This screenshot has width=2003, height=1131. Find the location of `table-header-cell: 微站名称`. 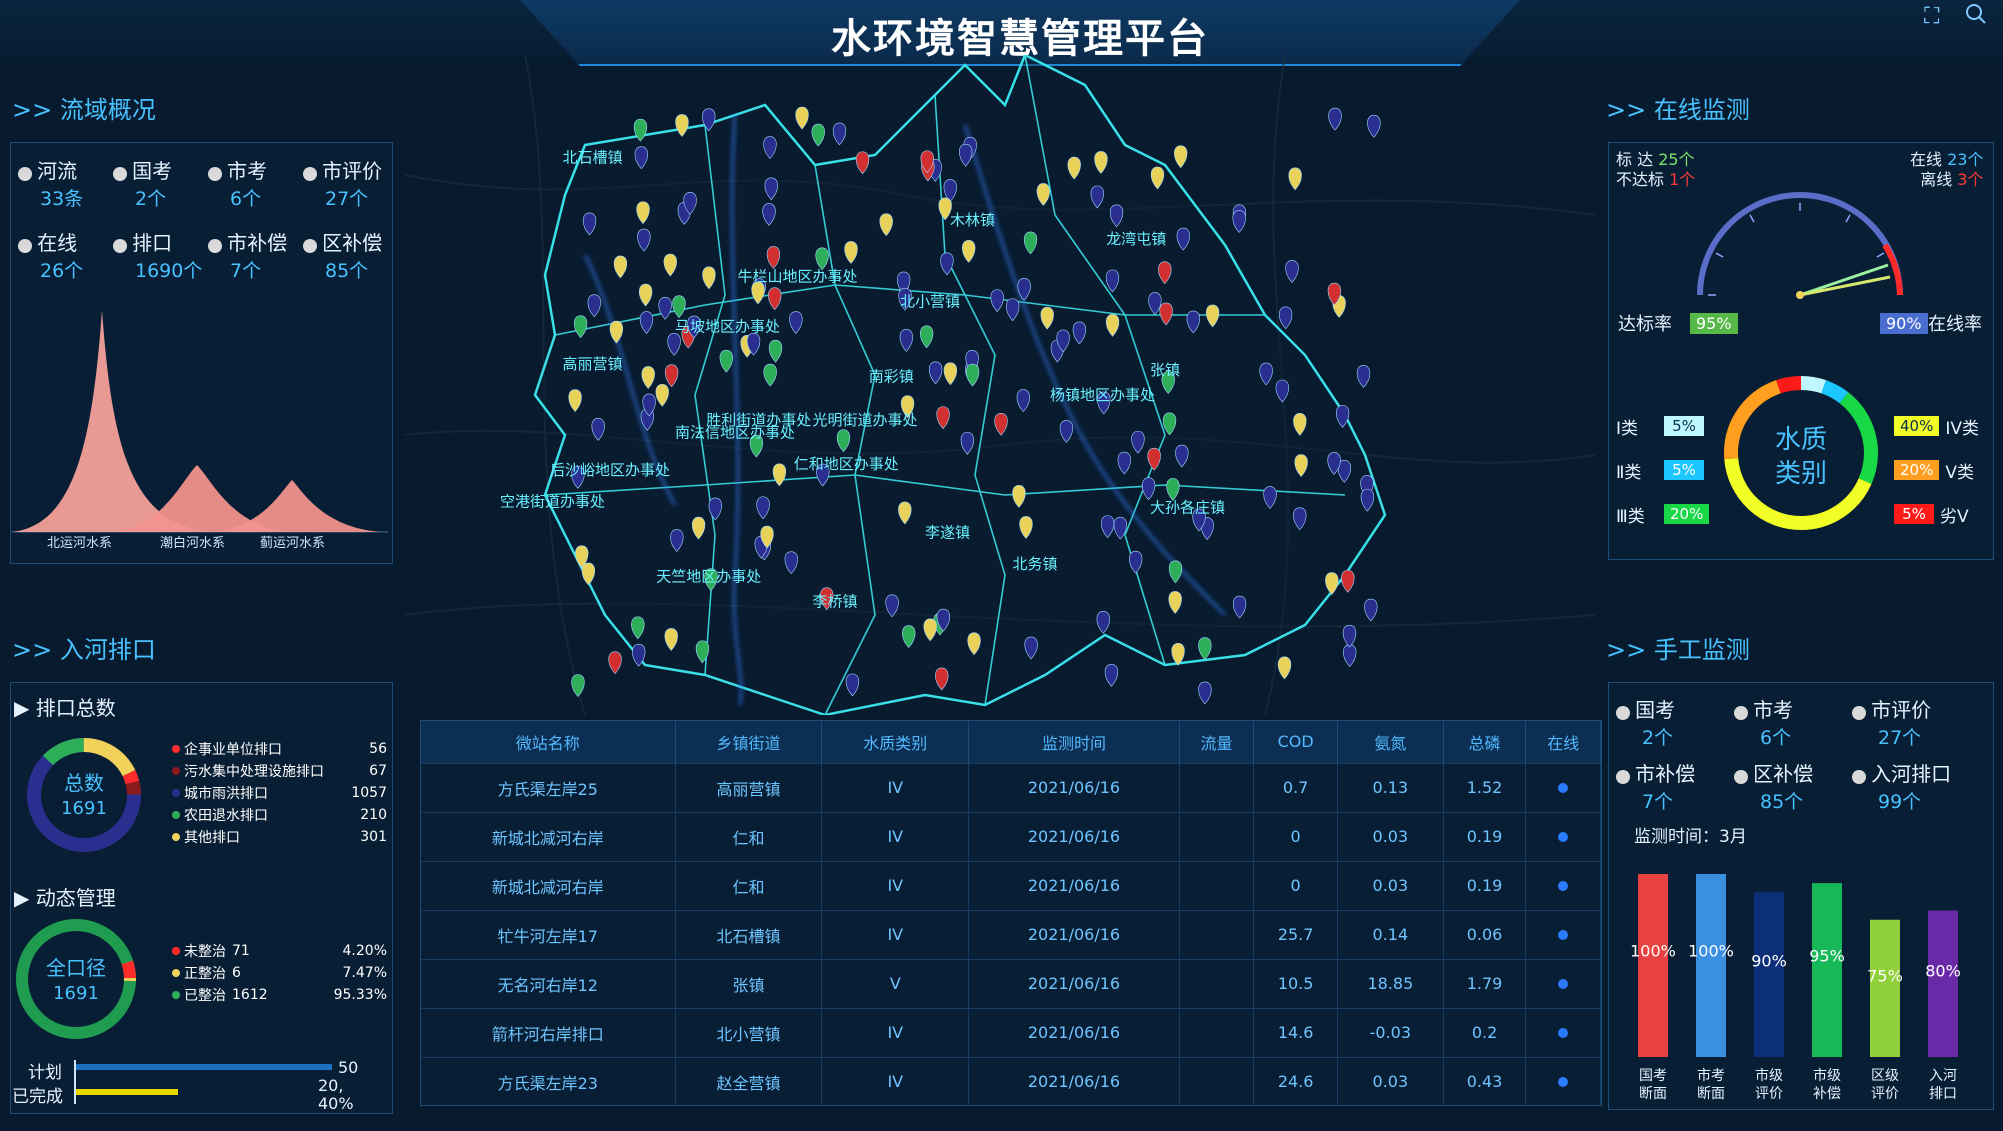

table-header-cell: 微站名称 is located at coordinates (548, 742).